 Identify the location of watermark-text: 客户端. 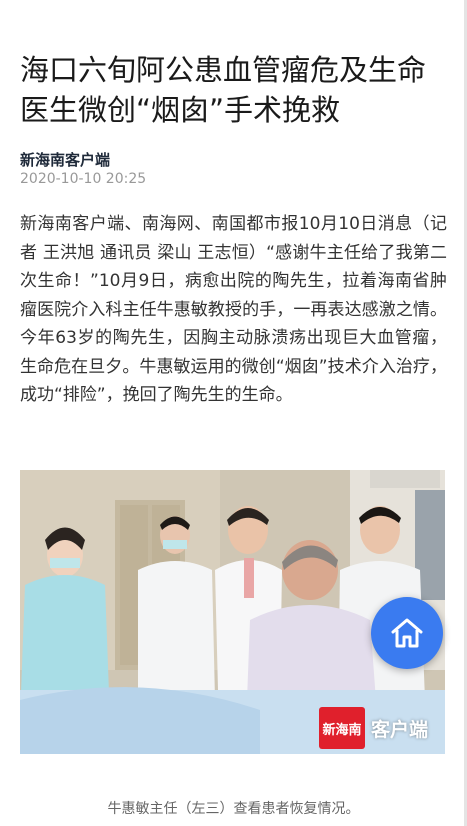
(400, 729).